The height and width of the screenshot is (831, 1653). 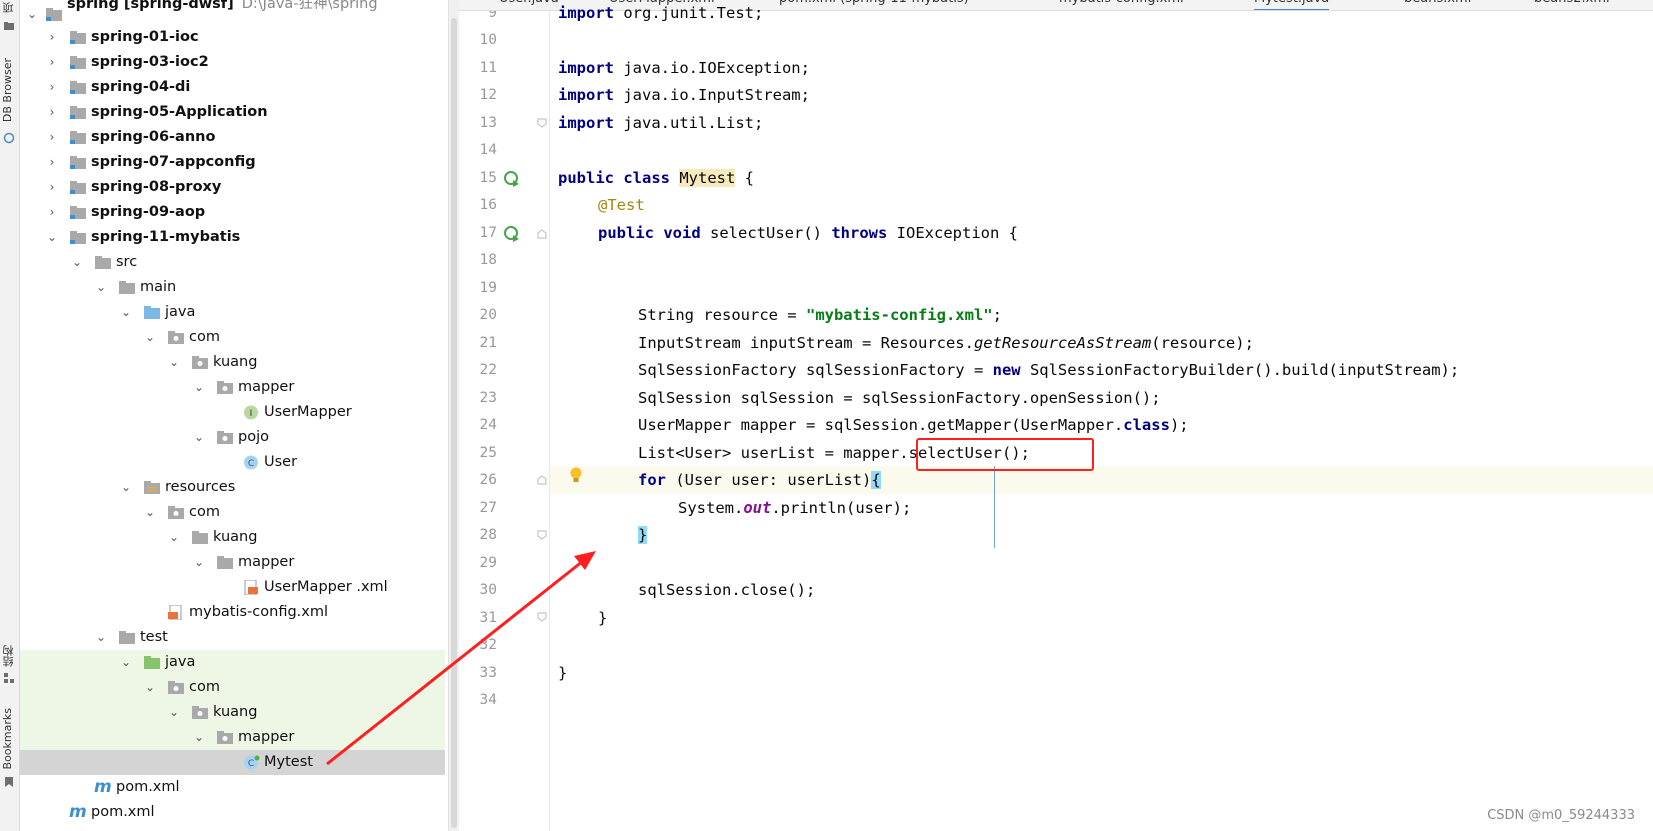 What do you see at coordinates (232, 637) in the screenshot?
I see `tree-row-test: ⌄ test` at bounding box center [232, 637].